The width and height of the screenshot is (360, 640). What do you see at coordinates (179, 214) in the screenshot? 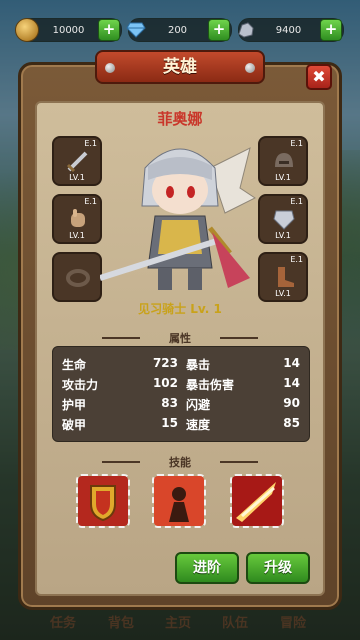
I see `hero-portrait` at bounding box center [179, 214].